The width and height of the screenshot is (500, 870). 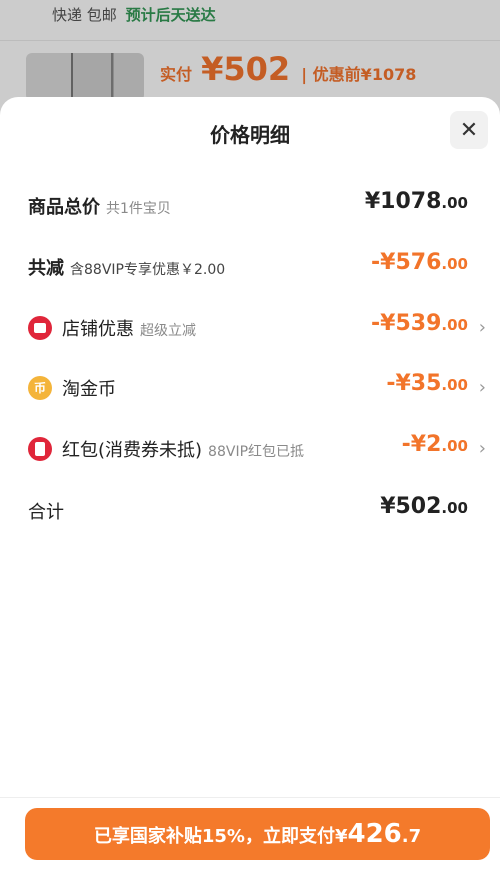 What do you see at coordinates (46, 268) in the screenshot?
I see `reduce-label: 共减` at bounding box center [46, 268].